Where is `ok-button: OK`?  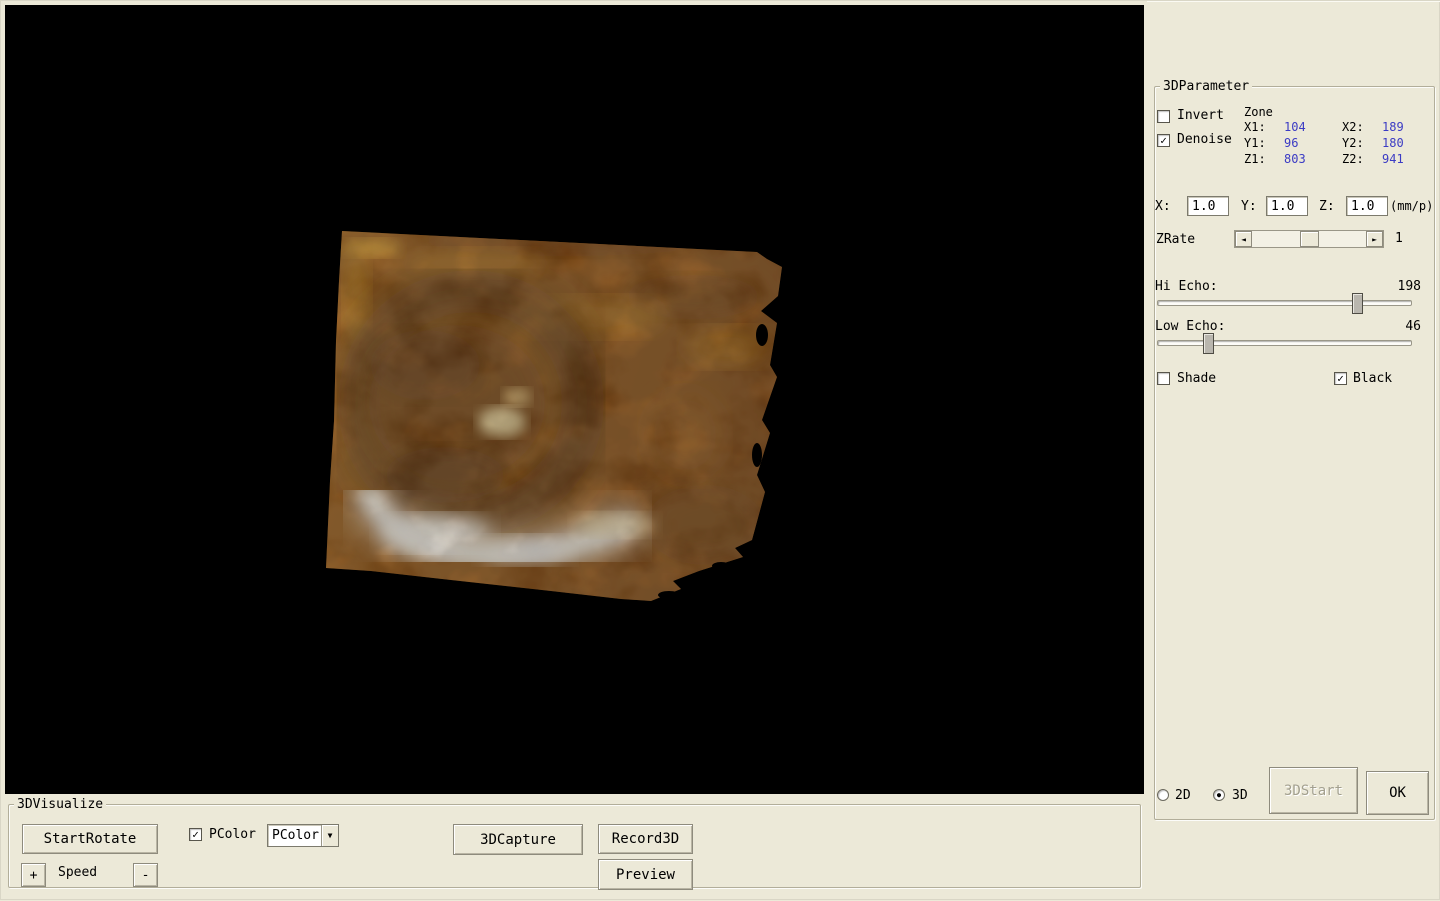
ok-button: OK is located at coordinates (1397, 793).